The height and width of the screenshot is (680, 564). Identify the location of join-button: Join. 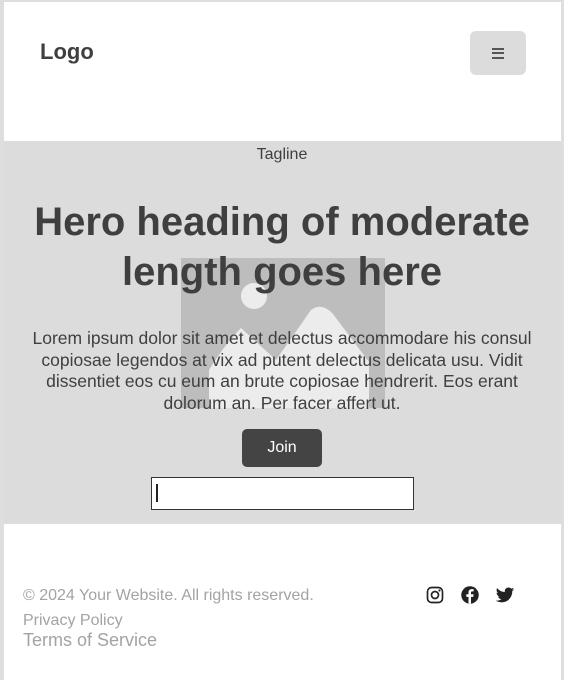
(282, 448).